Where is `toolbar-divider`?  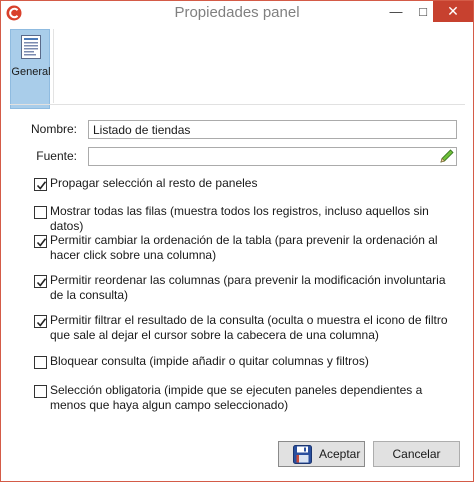 toolbar-divider is located at coordinates (53, 66).